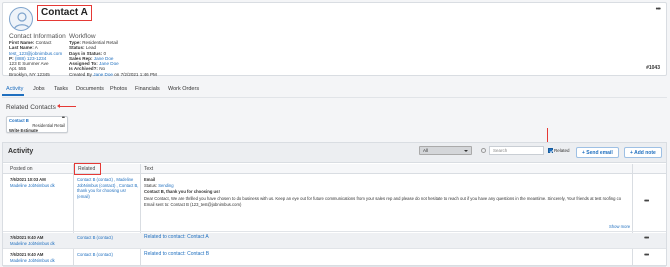 The image size is (670, 267). Describe the element at coordinates (64, 13) in the screenshot. I see `page-title: Contact A` at that location.